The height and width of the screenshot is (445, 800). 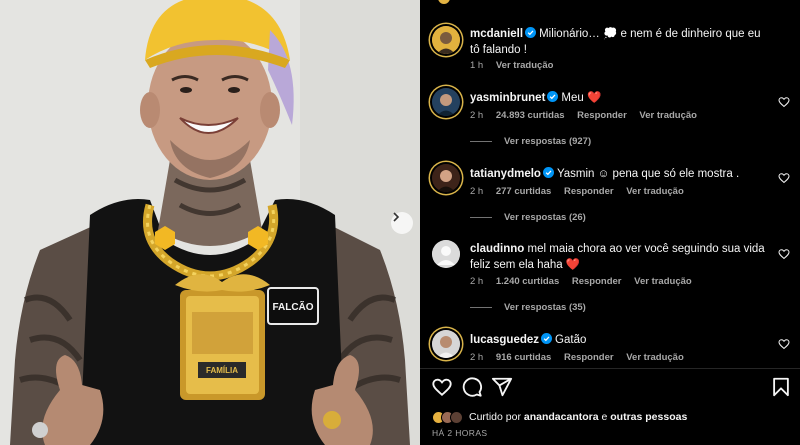 I want to click on actions-divider, so click(x=610, y=368).